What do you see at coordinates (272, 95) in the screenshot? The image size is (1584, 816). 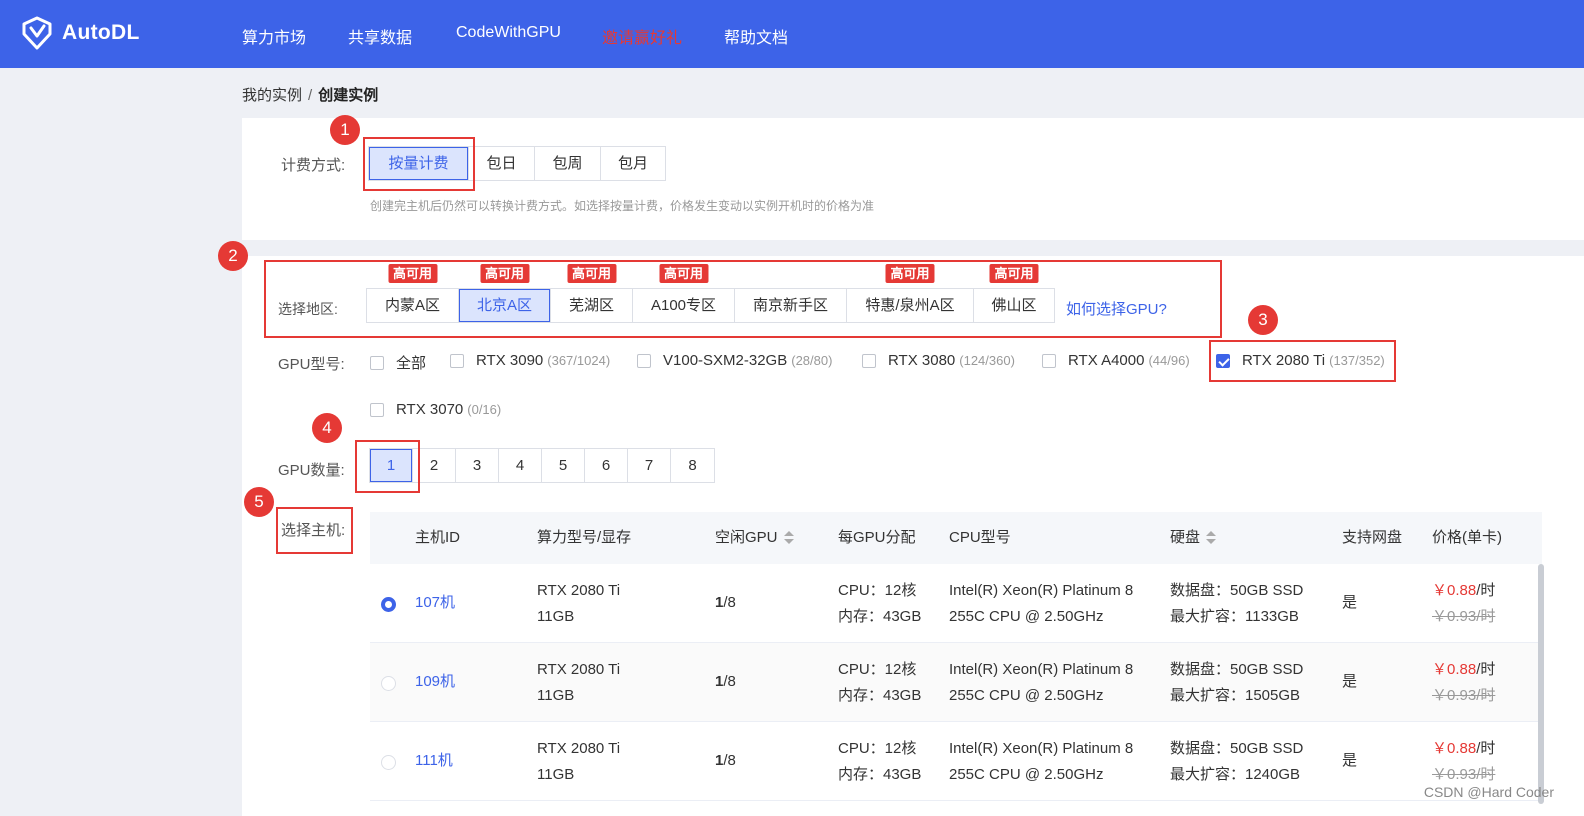 I see `breadcrumb-parent: 我的实例` at bounding box center [272, 95].